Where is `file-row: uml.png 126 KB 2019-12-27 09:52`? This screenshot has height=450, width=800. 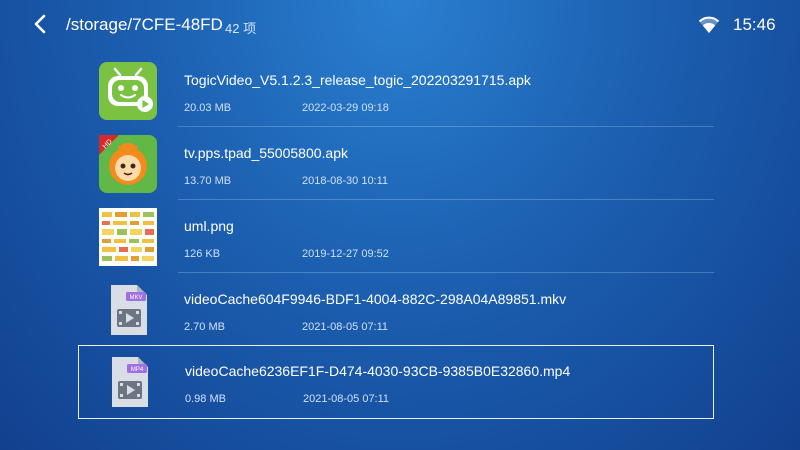
file-row: uml.png 126 KB 2019-12-27 09:52 is located at coordinates (396, 236).